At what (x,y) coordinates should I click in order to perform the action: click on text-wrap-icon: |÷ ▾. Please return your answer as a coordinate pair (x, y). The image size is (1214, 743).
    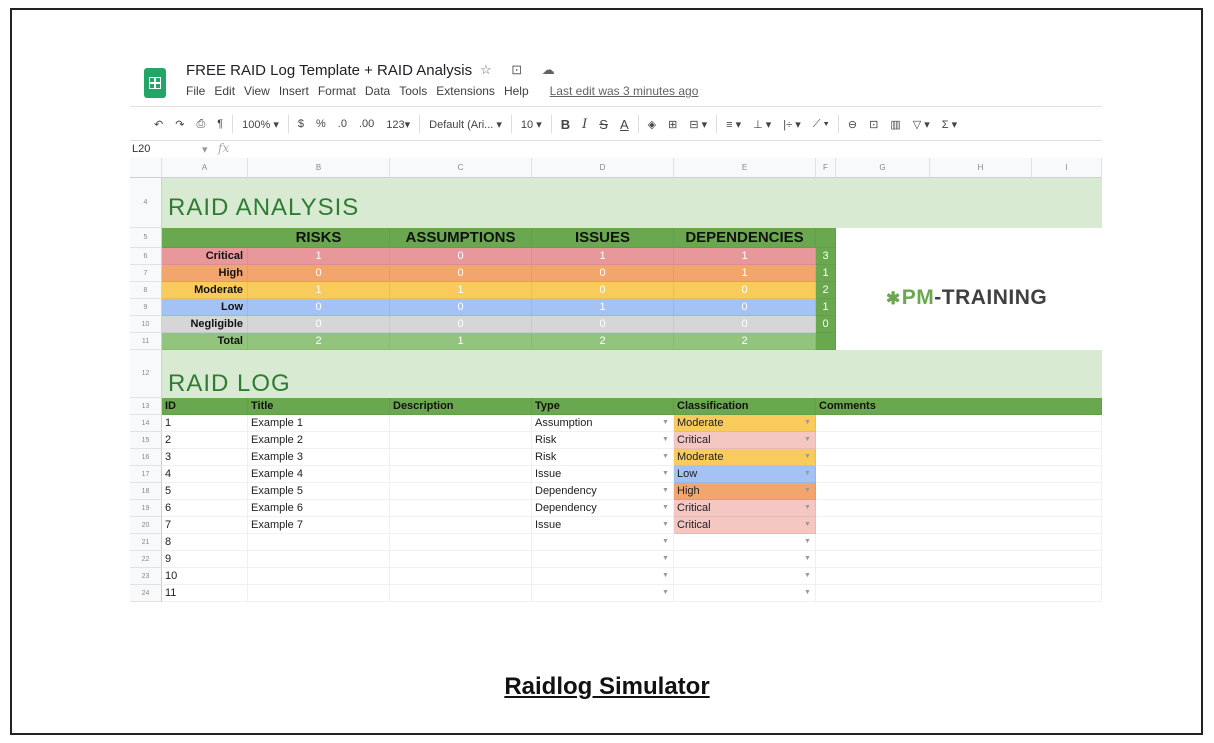
    Looking at the image, I should click on (791, 124).